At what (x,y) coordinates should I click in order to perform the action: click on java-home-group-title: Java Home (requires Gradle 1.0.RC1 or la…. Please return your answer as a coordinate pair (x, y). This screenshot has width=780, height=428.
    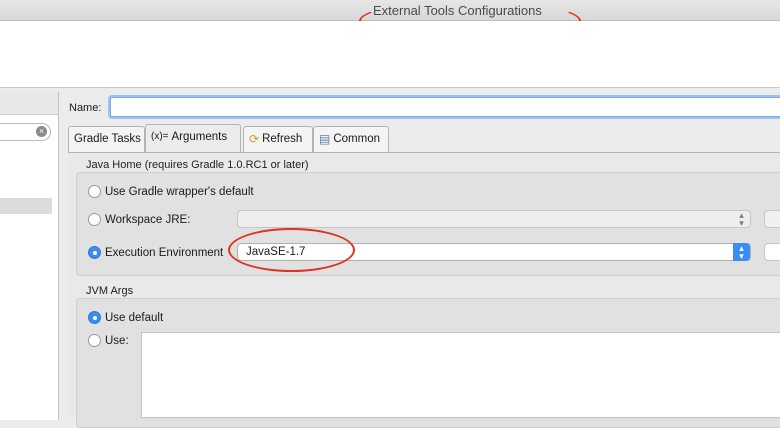
    Looking at the image, I should click on (197, 165).